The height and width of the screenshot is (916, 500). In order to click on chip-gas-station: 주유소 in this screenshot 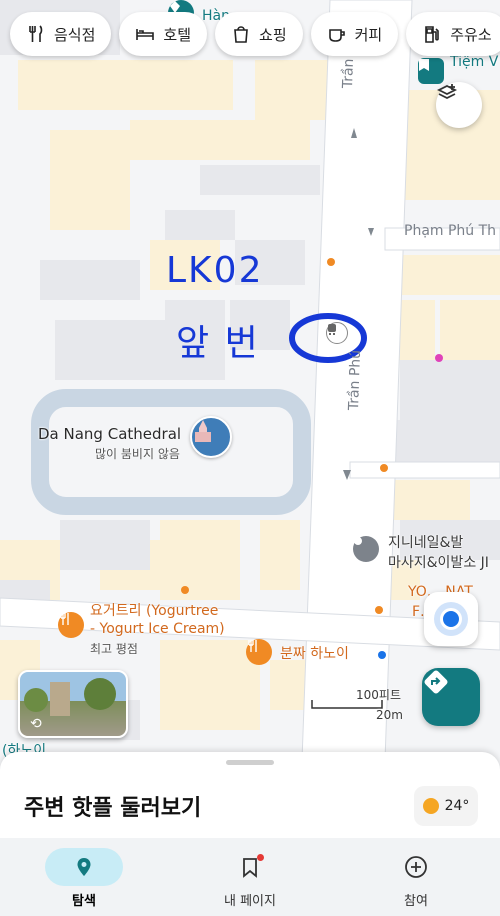, I will do `click(453, 34)`.